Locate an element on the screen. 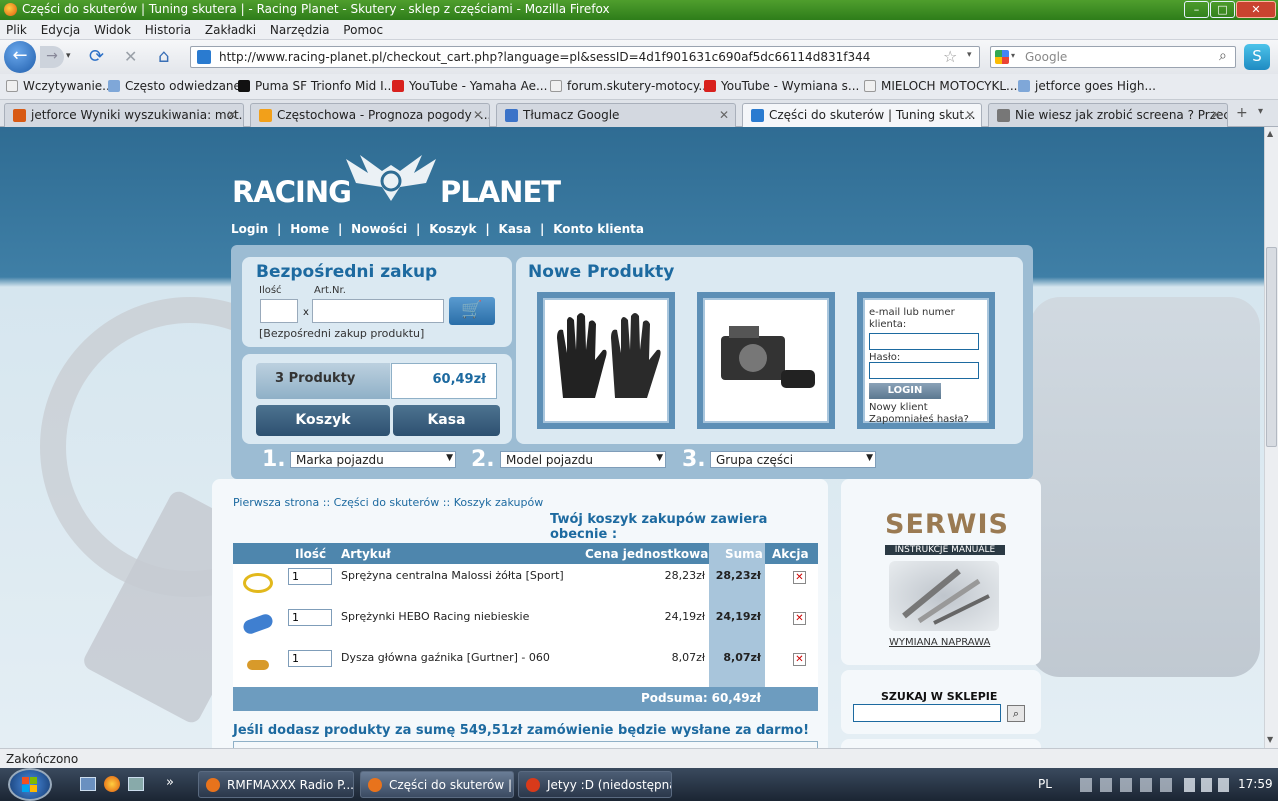 This screenshot has width=1278, height=801. login-email-input is located at coordinates (924, 341).